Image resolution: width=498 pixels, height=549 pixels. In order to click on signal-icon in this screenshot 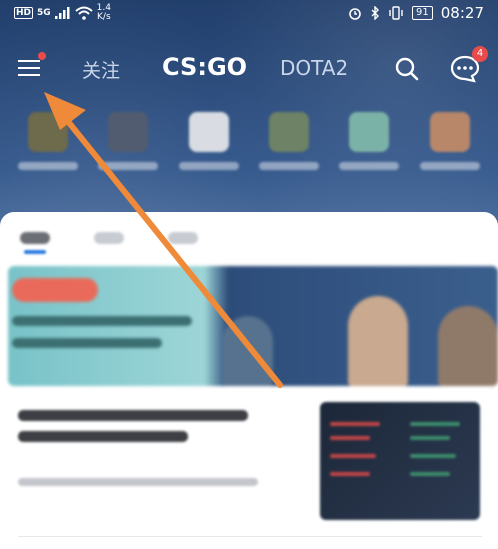, I will do `click(62, 13)`.